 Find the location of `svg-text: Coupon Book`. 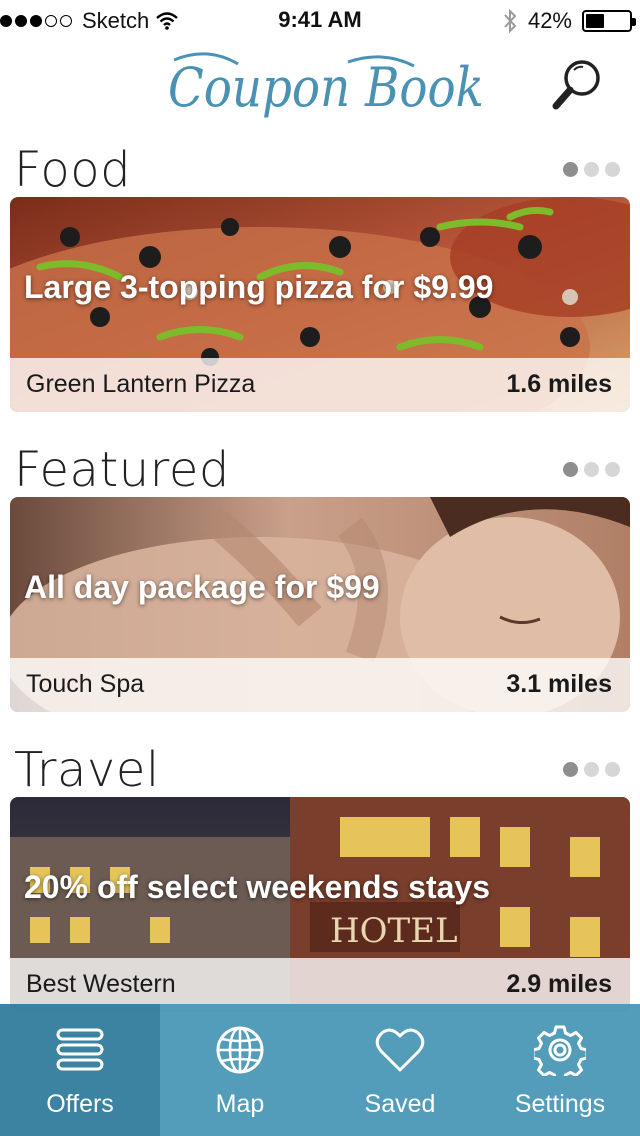

svg-text: Coupon Book is located at coordinates (326, 87).